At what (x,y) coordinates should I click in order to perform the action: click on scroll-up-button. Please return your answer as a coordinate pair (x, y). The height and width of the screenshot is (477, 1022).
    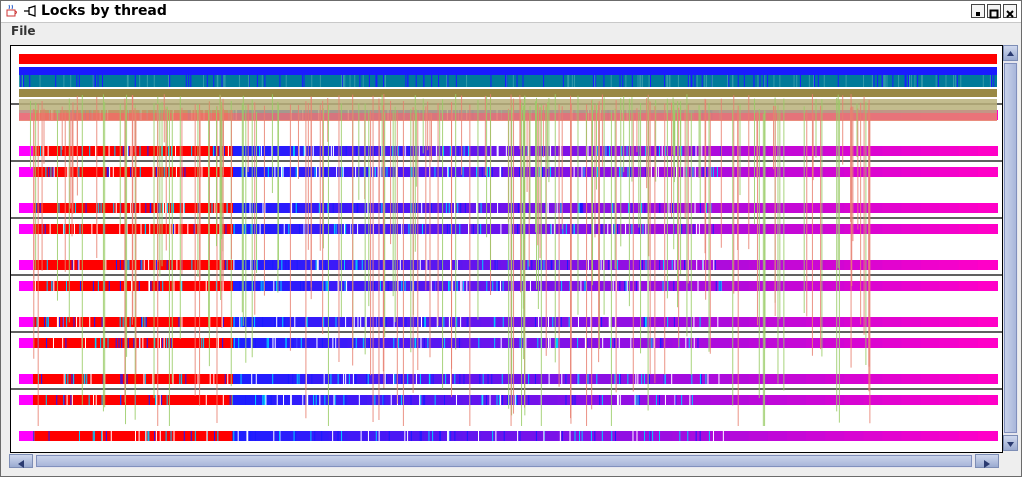
    Looking at the image, I should click on (1010, 53).